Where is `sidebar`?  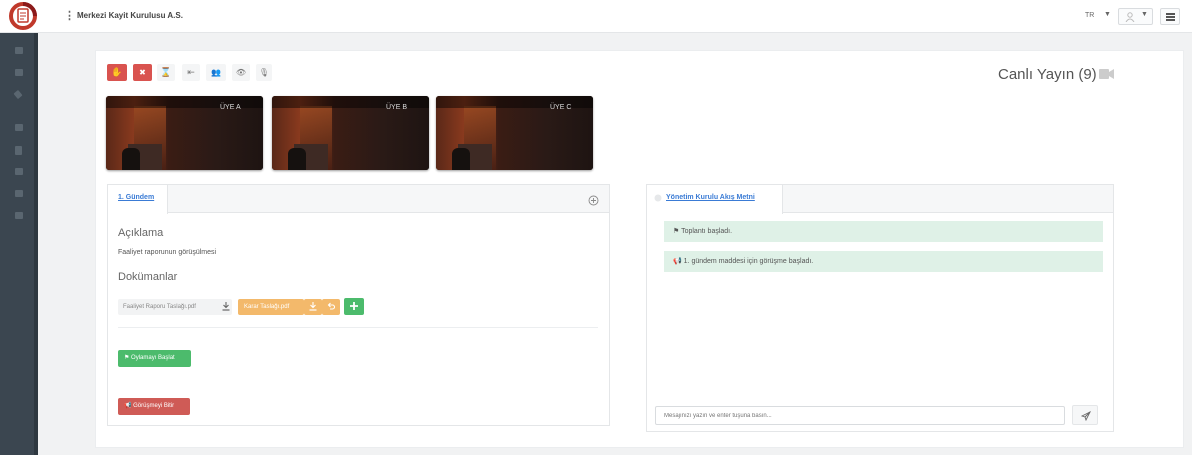 sidebar is located at coordinates (19, 244).